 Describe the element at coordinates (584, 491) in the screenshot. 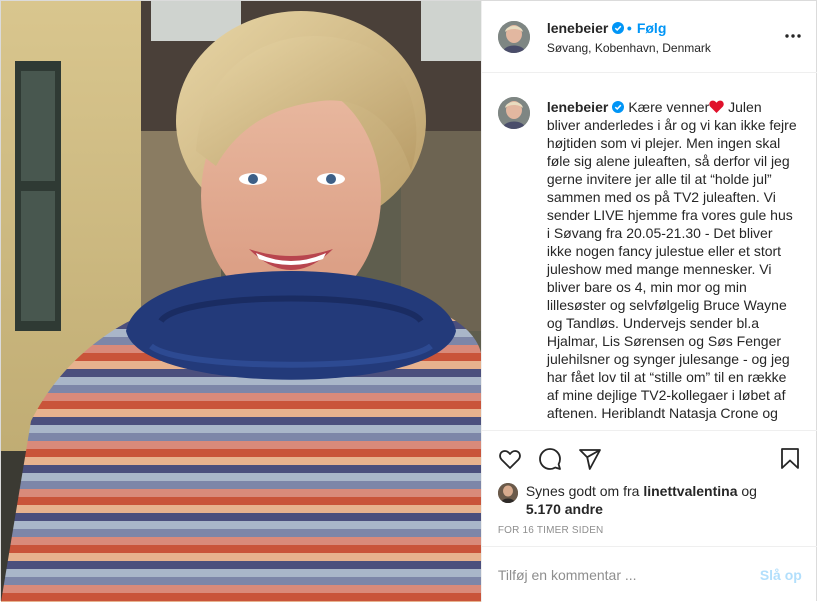

I see `liked-by-prefix: Synes godt om fra` at that location.